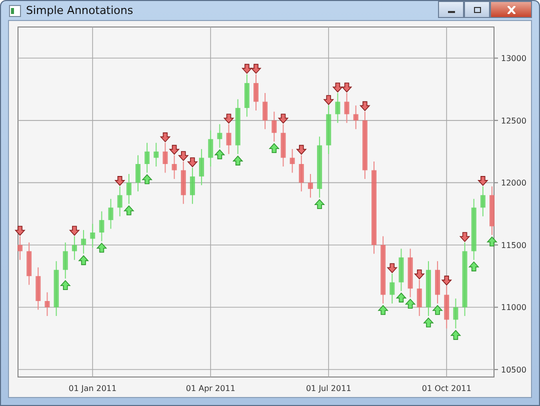  Describe the element at coordinates (513, 245) in the screenshot. I see `y-axis-label: 11500` at that location.